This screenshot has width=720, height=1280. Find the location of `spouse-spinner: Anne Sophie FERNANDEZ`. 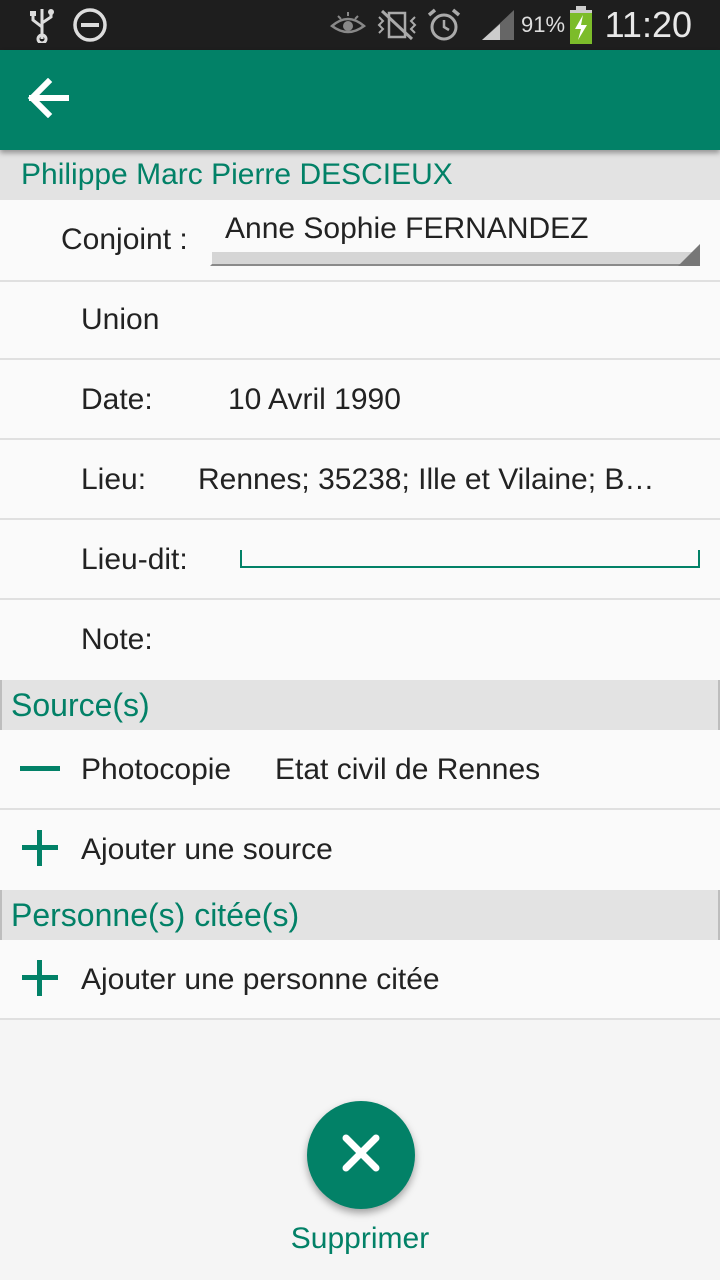

spouse-spinner: Anne Sophie FERNANDEZ is located at coordinates (455, 233).